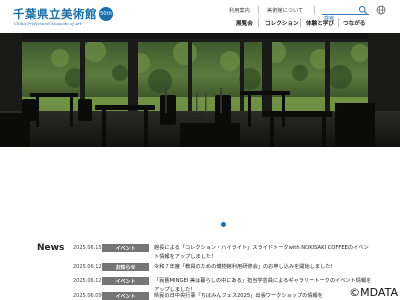 The height and width of the screenshot is (300, 400). Describe the element at coordinates (125, 267) in the screenshot. I see `news-category-badge: お知らせ` at that location.